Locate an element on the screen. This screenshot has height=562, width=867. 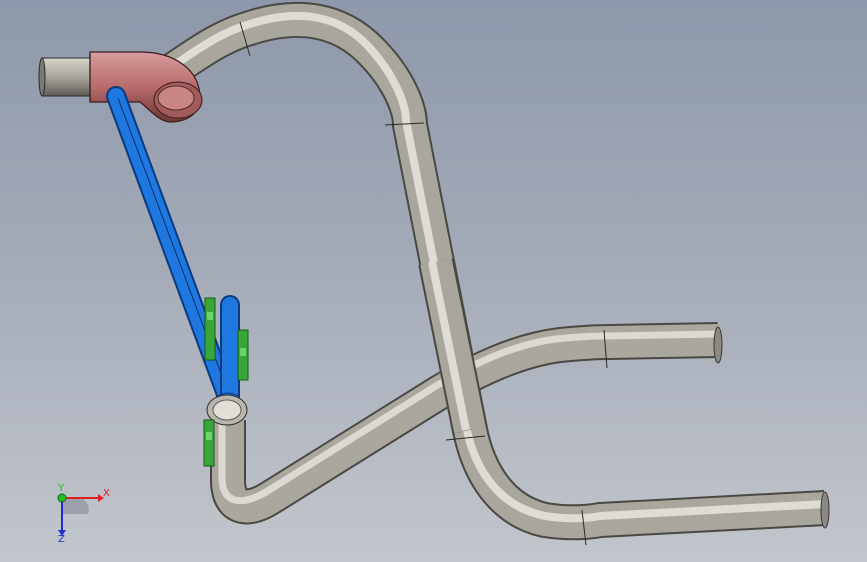
triad-plane is located at coordinates (75, 506).